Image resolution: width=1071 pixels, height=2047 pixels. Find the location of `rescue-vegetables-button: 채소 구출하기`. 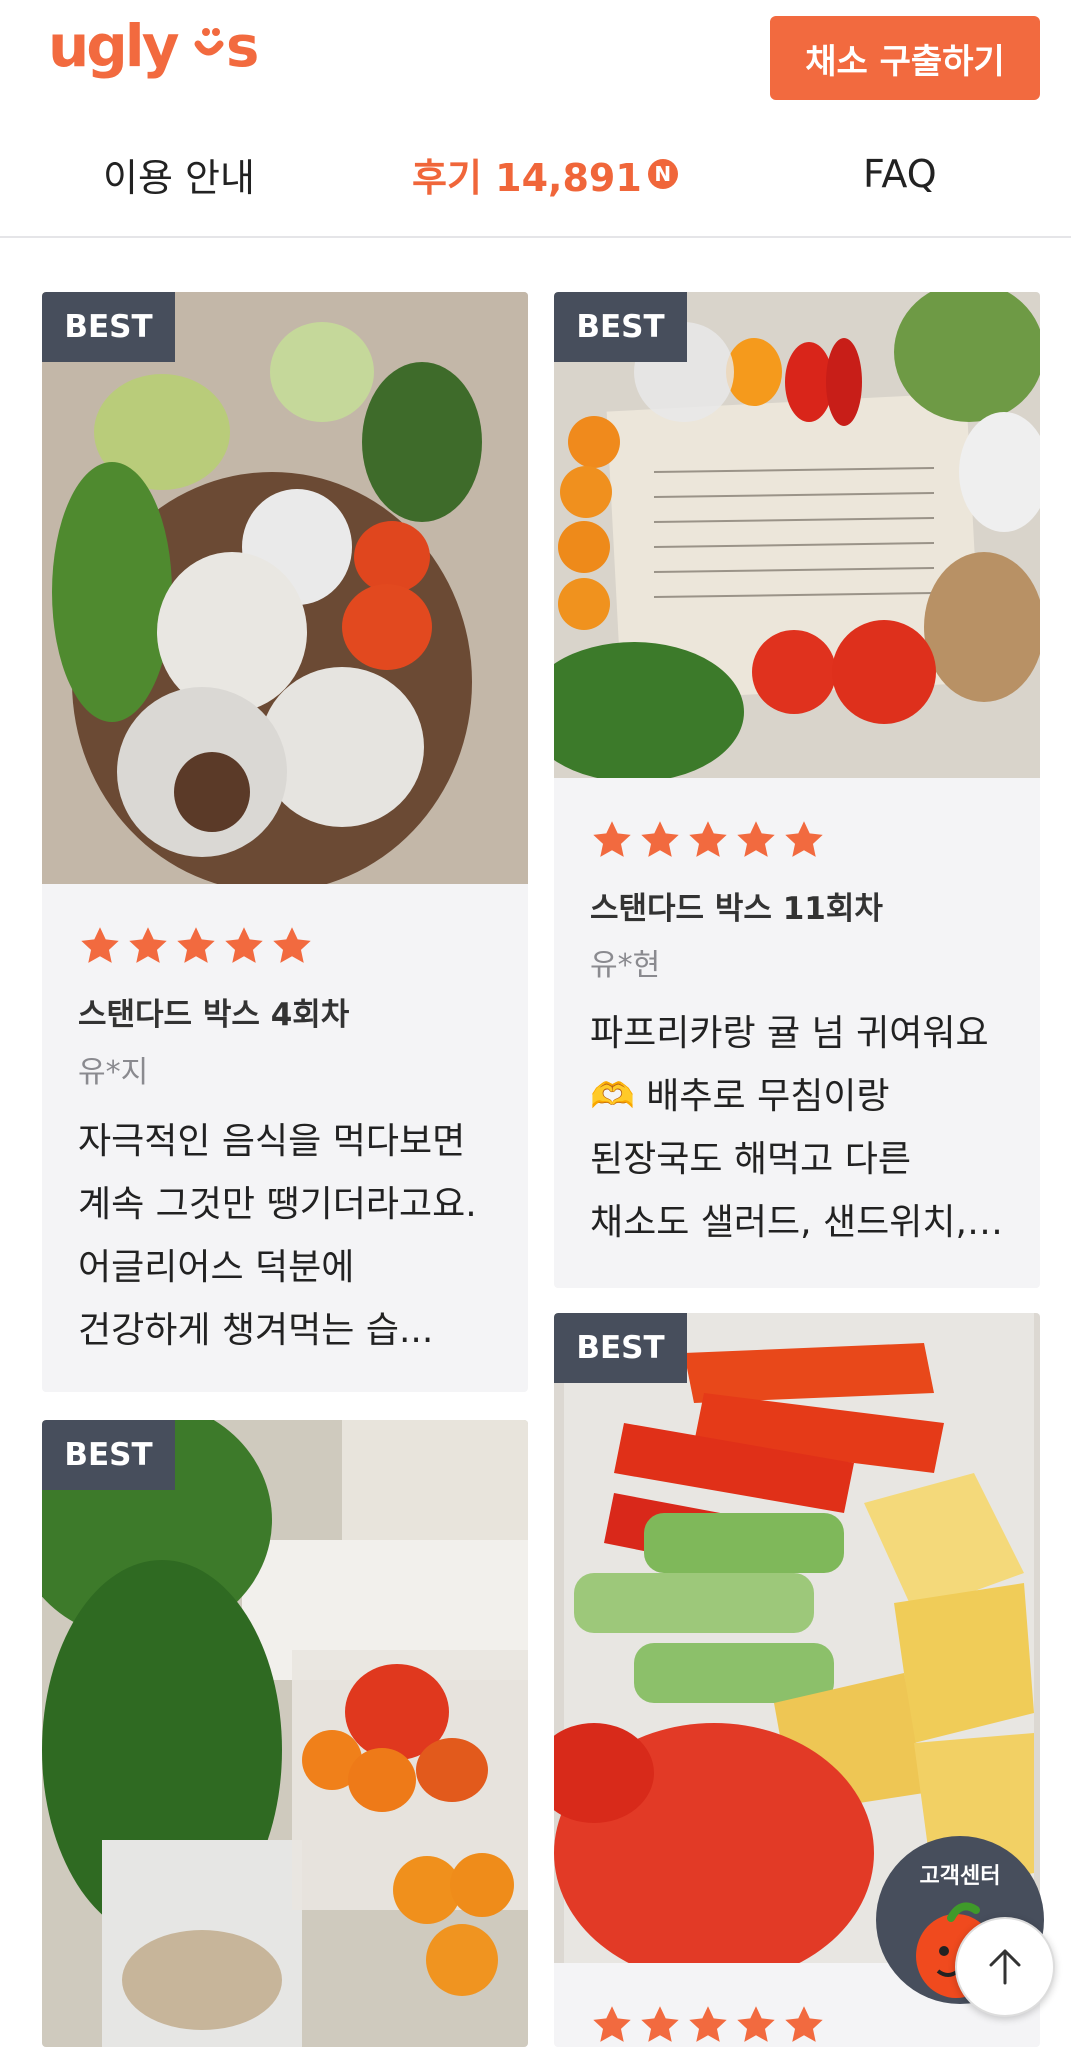

rescue-vegetables-button: 채소 구출하기 is located at coordinates (905, 58).